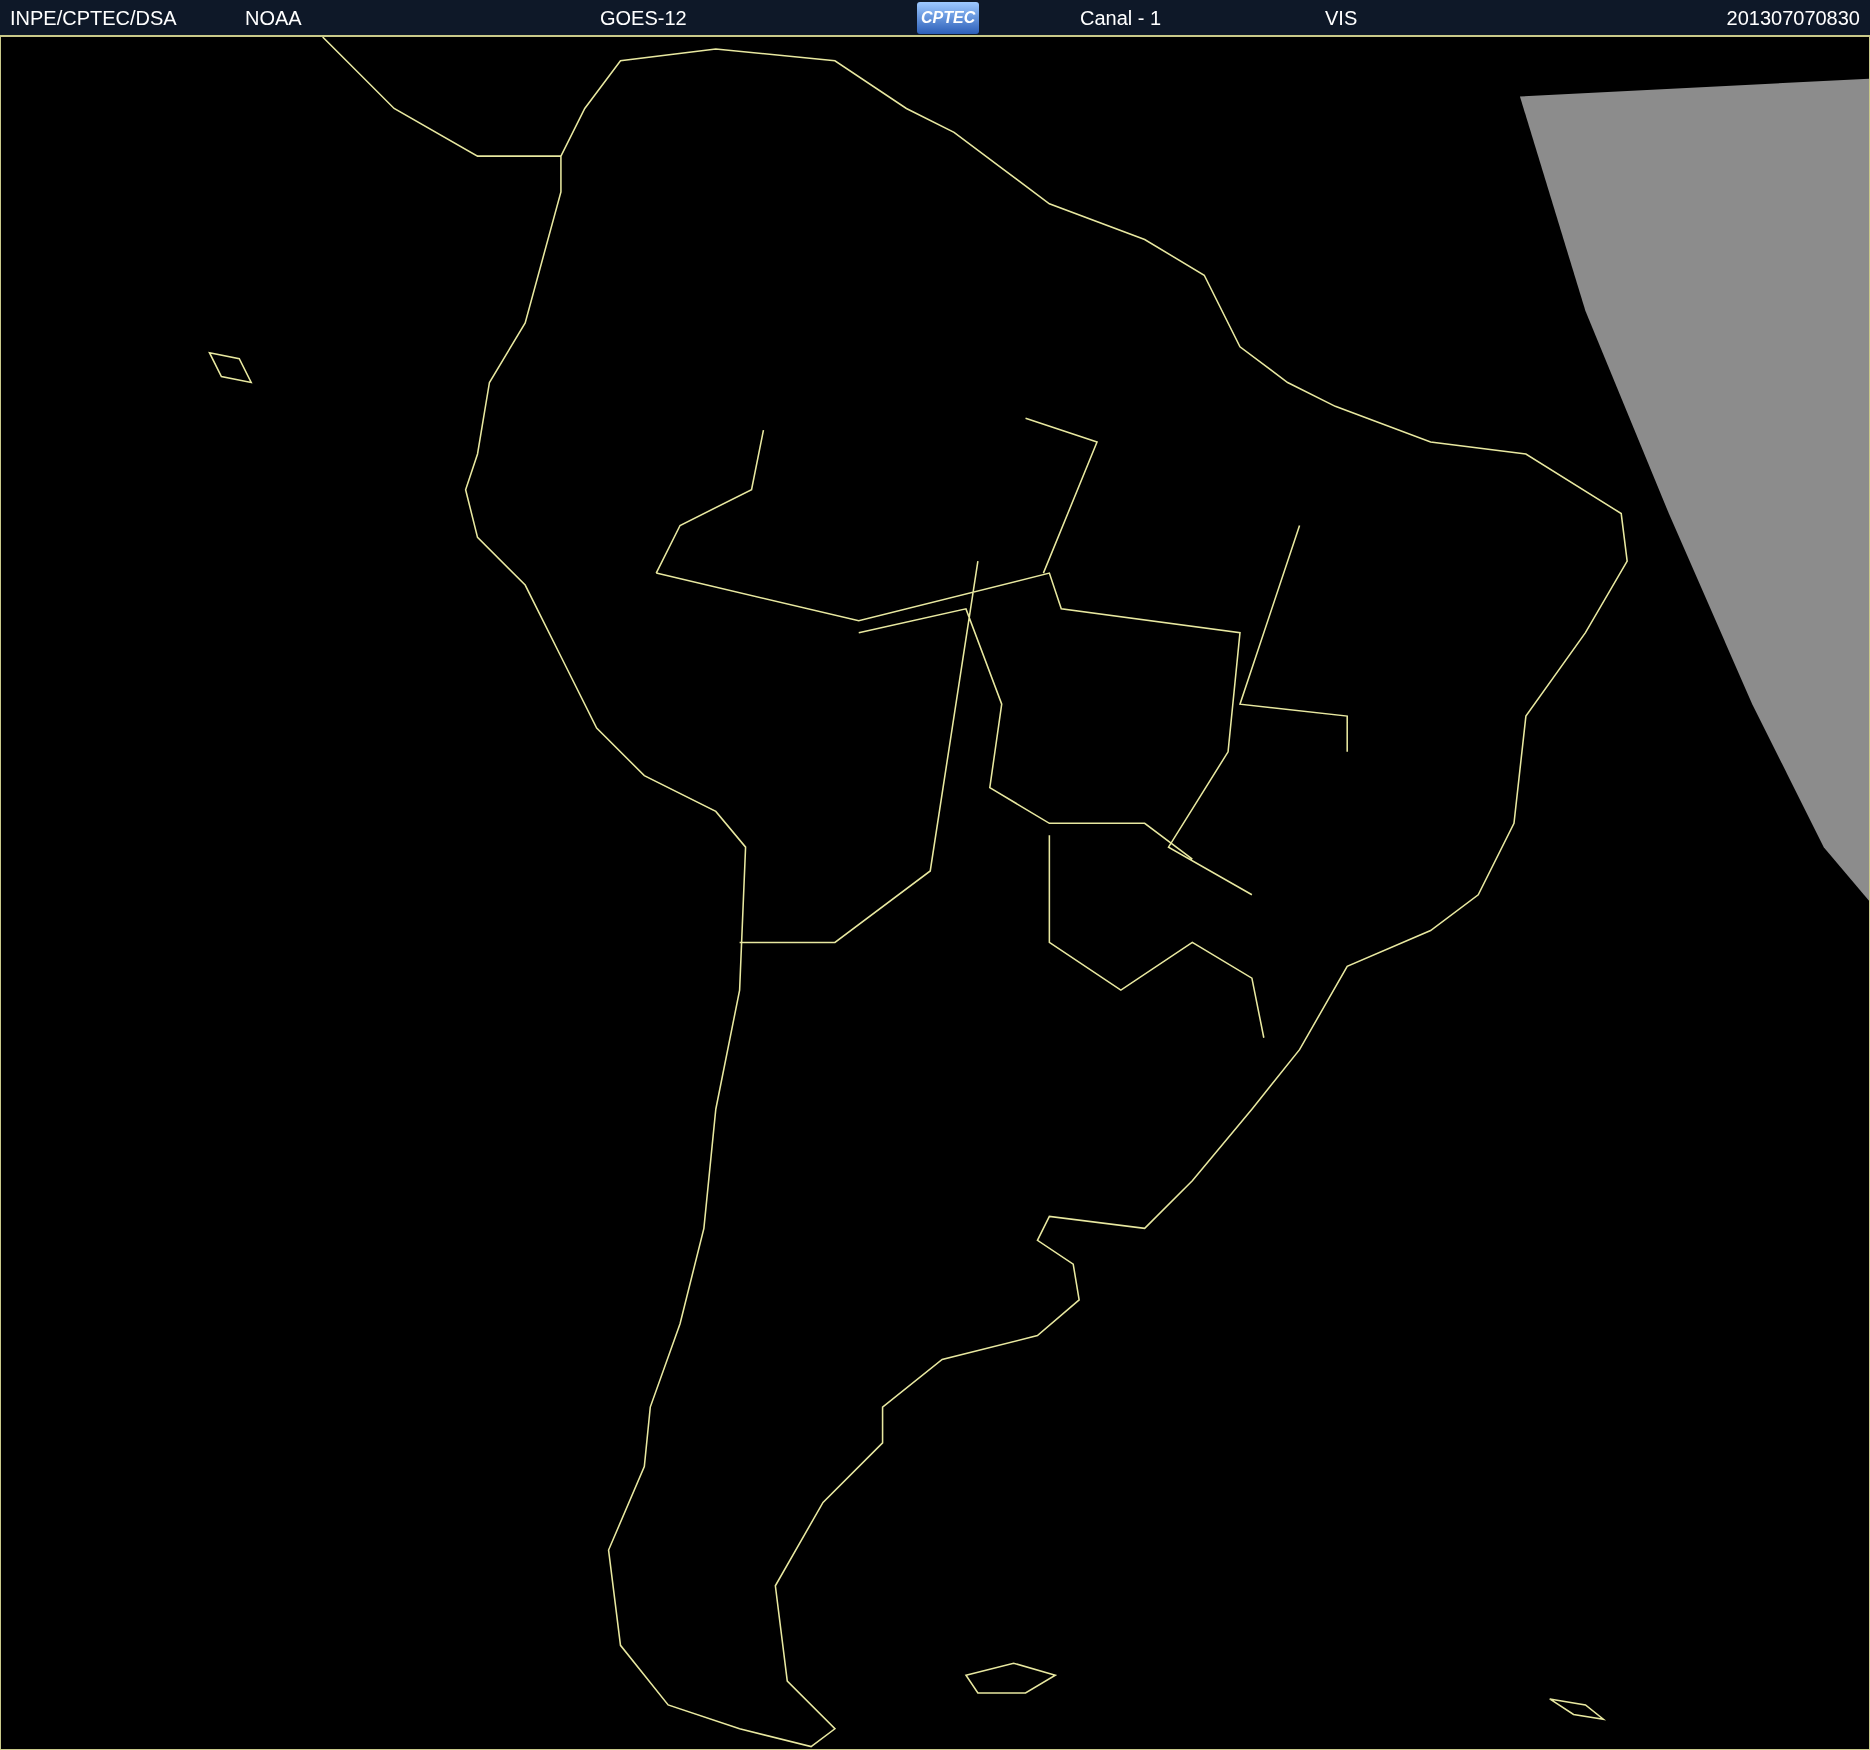  Describe the element at coordinates (93, 17) in the screenshot. I see `header-label: INPE/CPTEC/DSA` at that location.